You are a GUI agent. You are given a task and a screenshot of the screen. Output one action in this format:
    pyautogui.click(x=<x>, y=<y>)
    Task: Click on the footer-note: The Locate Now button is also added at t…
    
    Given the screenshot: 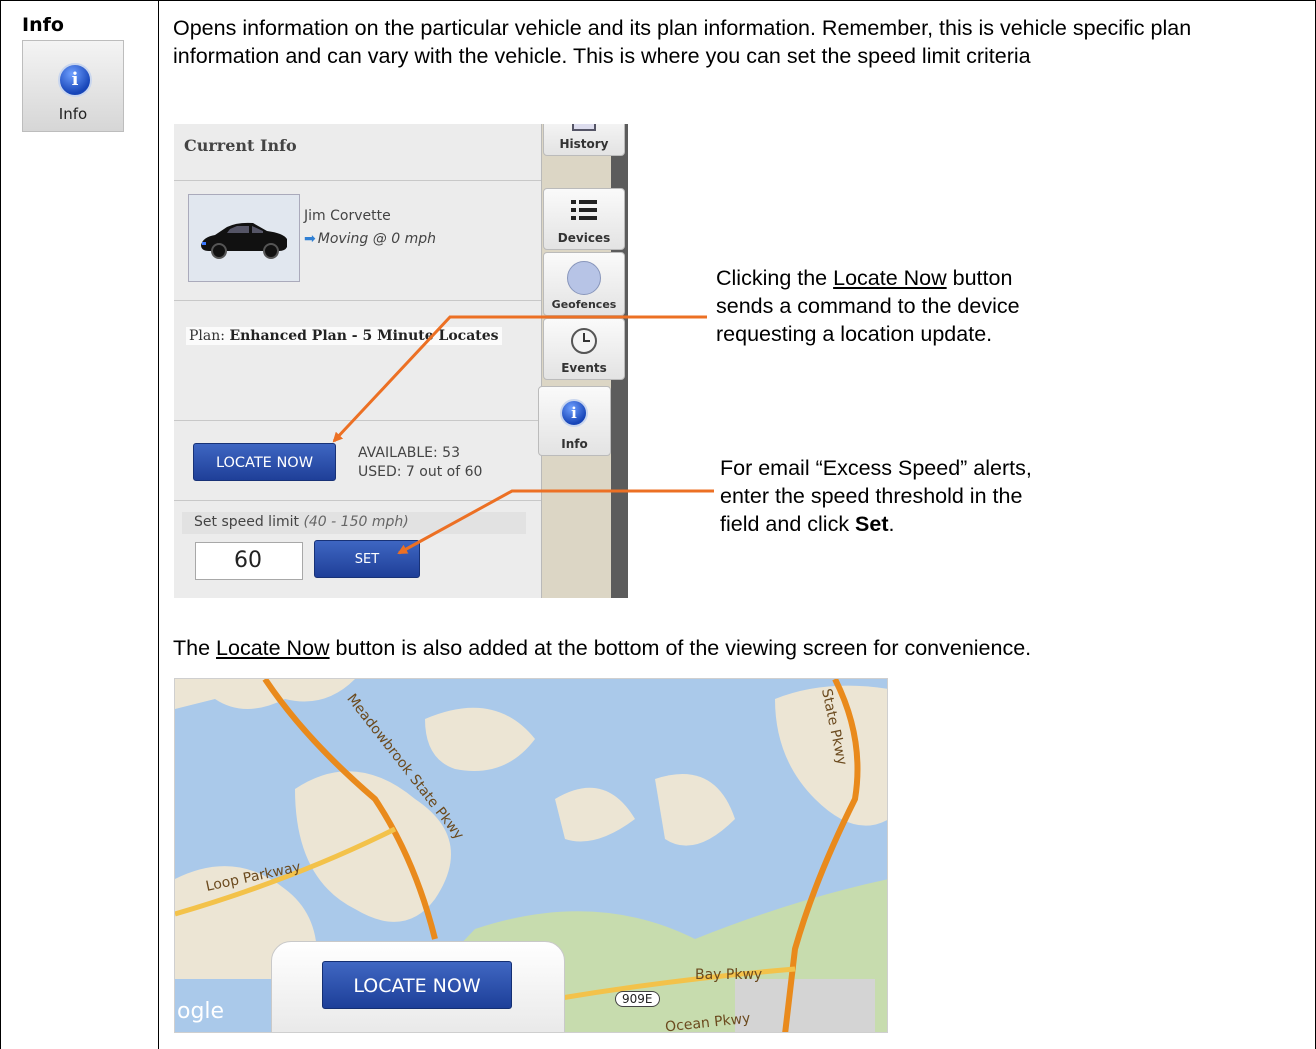 What is the action you would take?
    pyautogui.click(x=738, y=648)
    